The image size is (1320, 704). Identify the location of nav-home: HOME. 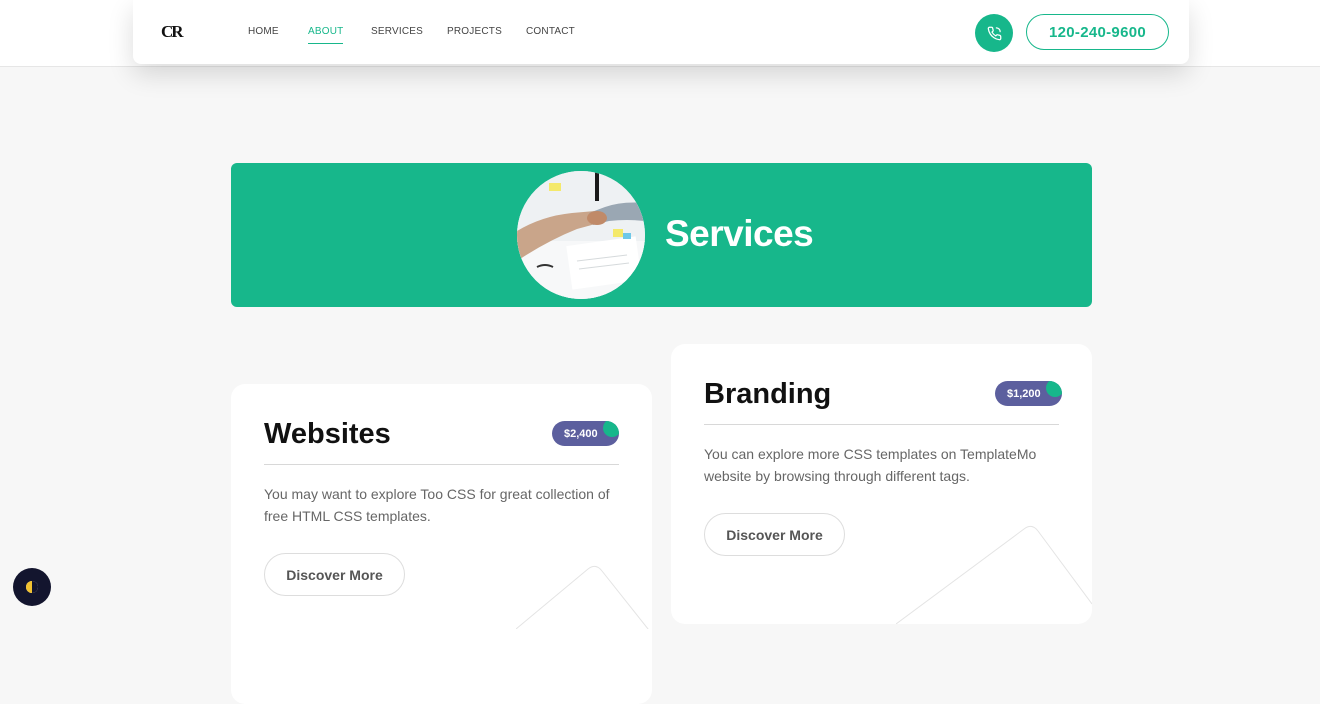
(263, 31).